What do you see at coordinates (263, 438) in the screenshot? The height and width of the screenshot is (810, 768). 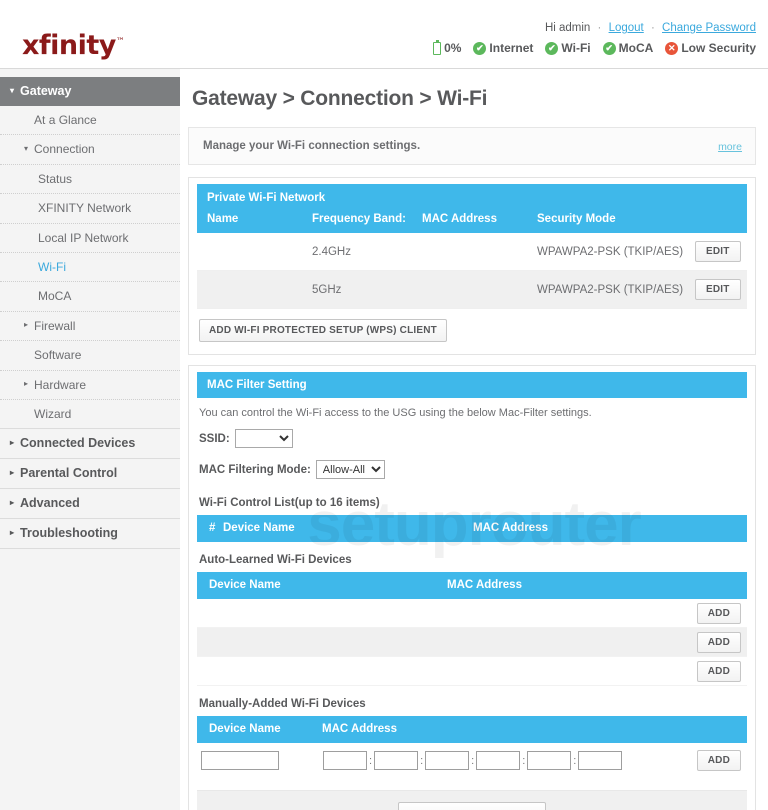 I see `ssid-select` at bounding box center [263, 438].